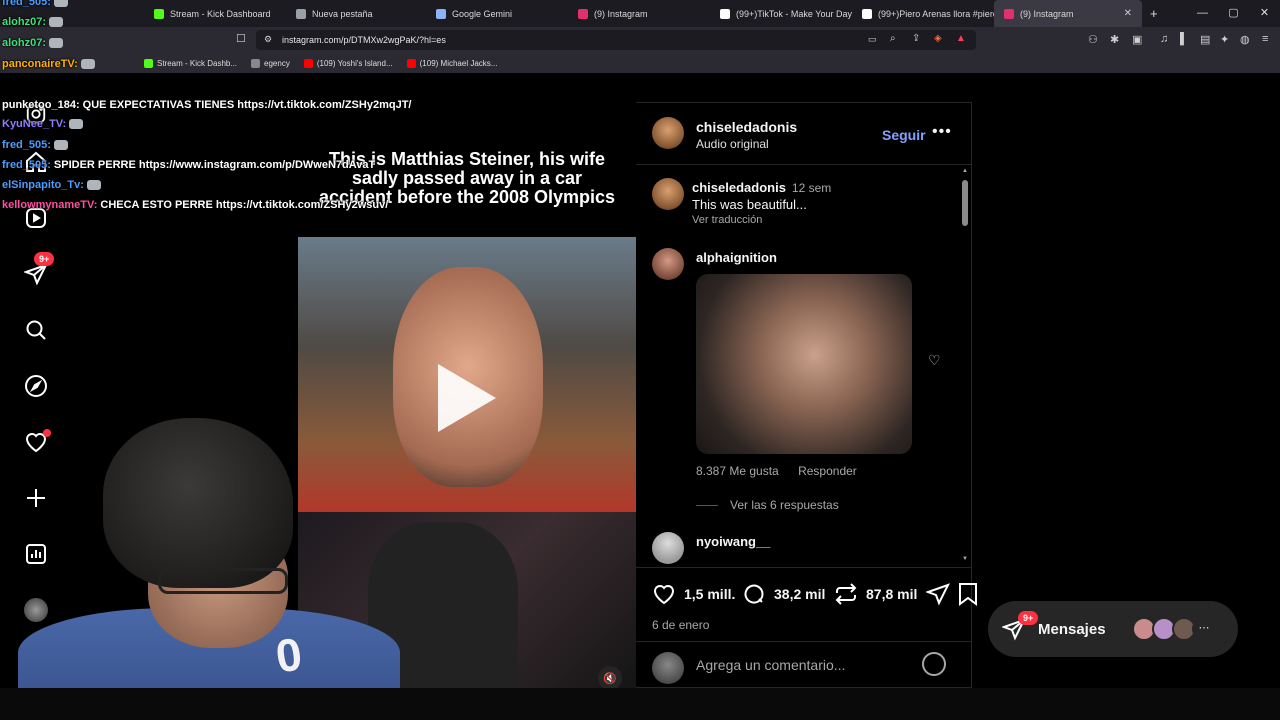  I want to click on audio-label: Audio original, so click(732, 144).